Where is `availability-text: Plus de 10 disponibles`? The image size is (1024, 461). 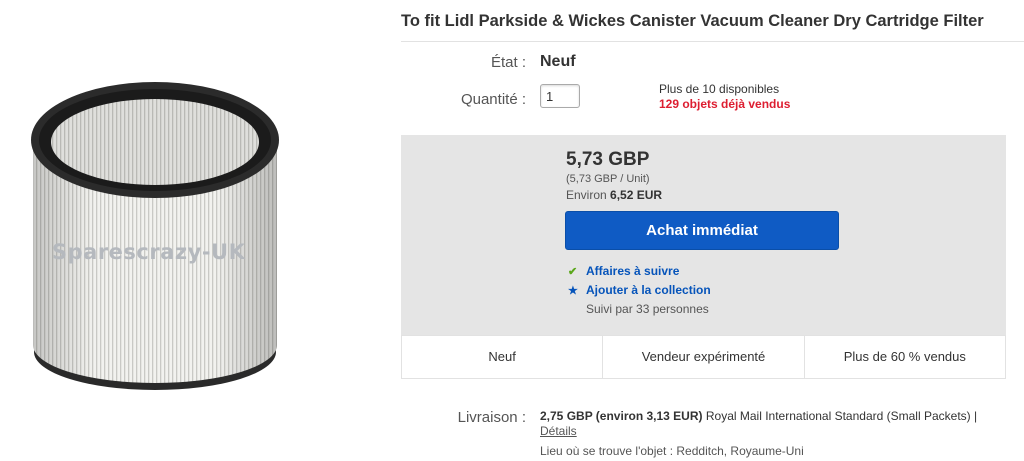
availability-text: Plus de 10 disponibles is located at coordinates (719, 89).